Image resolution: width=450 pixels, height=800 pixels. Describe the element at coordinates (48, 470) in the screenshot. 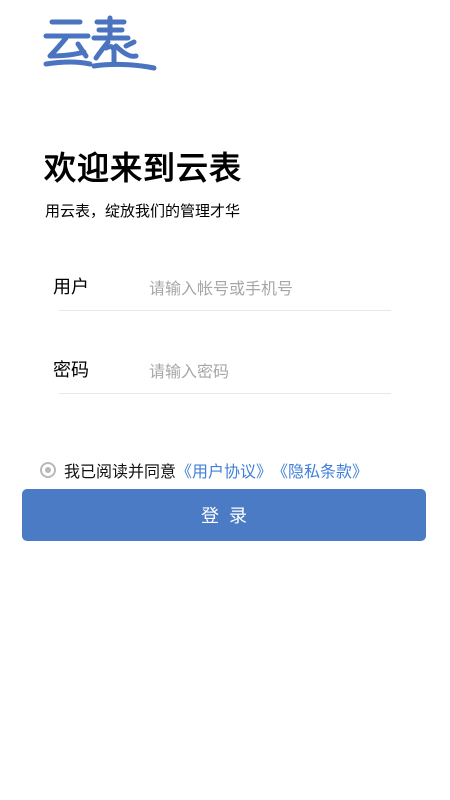

I see `agreement-radio` at that location.